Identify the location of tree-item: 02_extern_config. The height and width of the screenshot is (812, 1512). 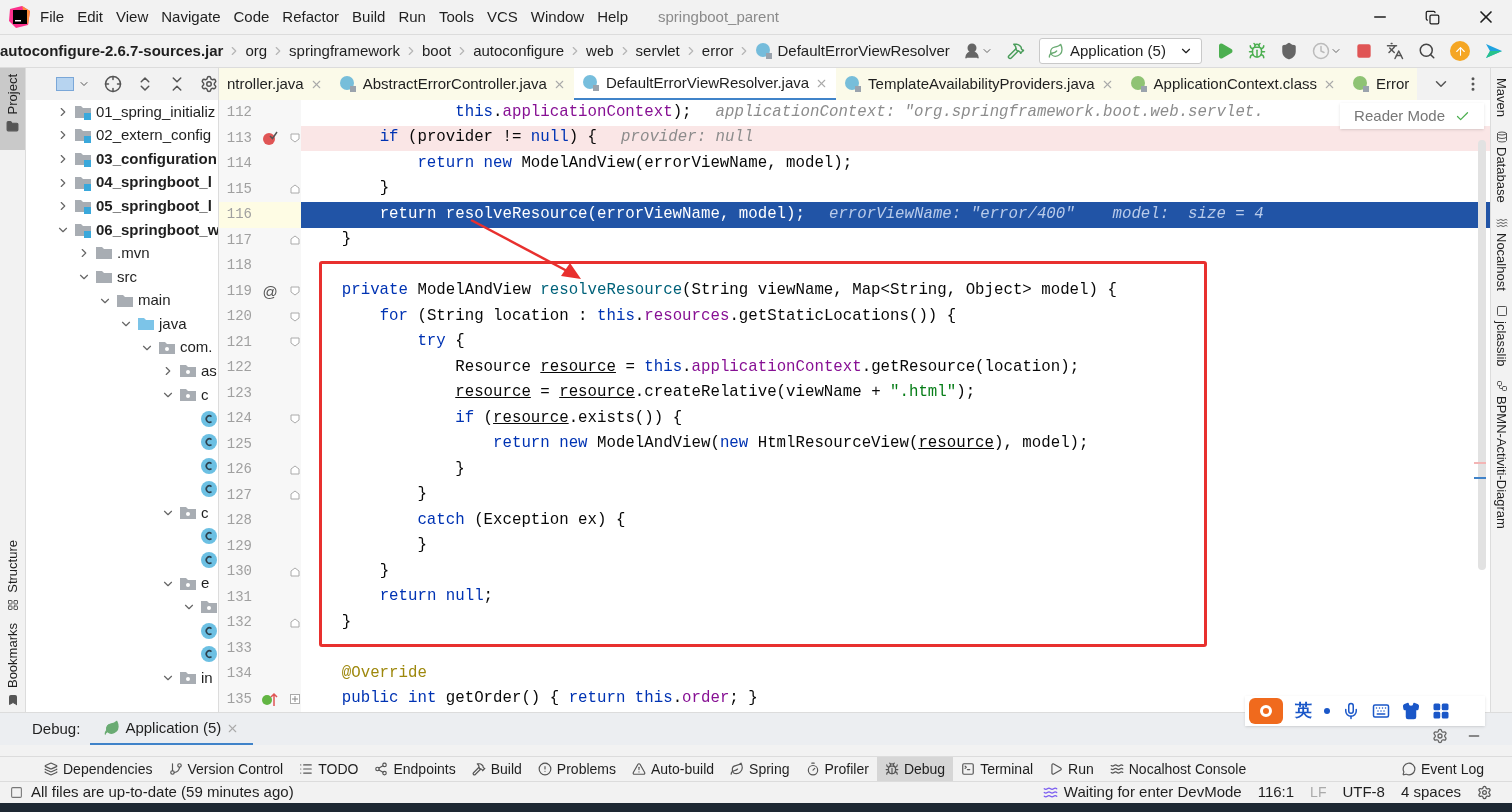
(154, 135).